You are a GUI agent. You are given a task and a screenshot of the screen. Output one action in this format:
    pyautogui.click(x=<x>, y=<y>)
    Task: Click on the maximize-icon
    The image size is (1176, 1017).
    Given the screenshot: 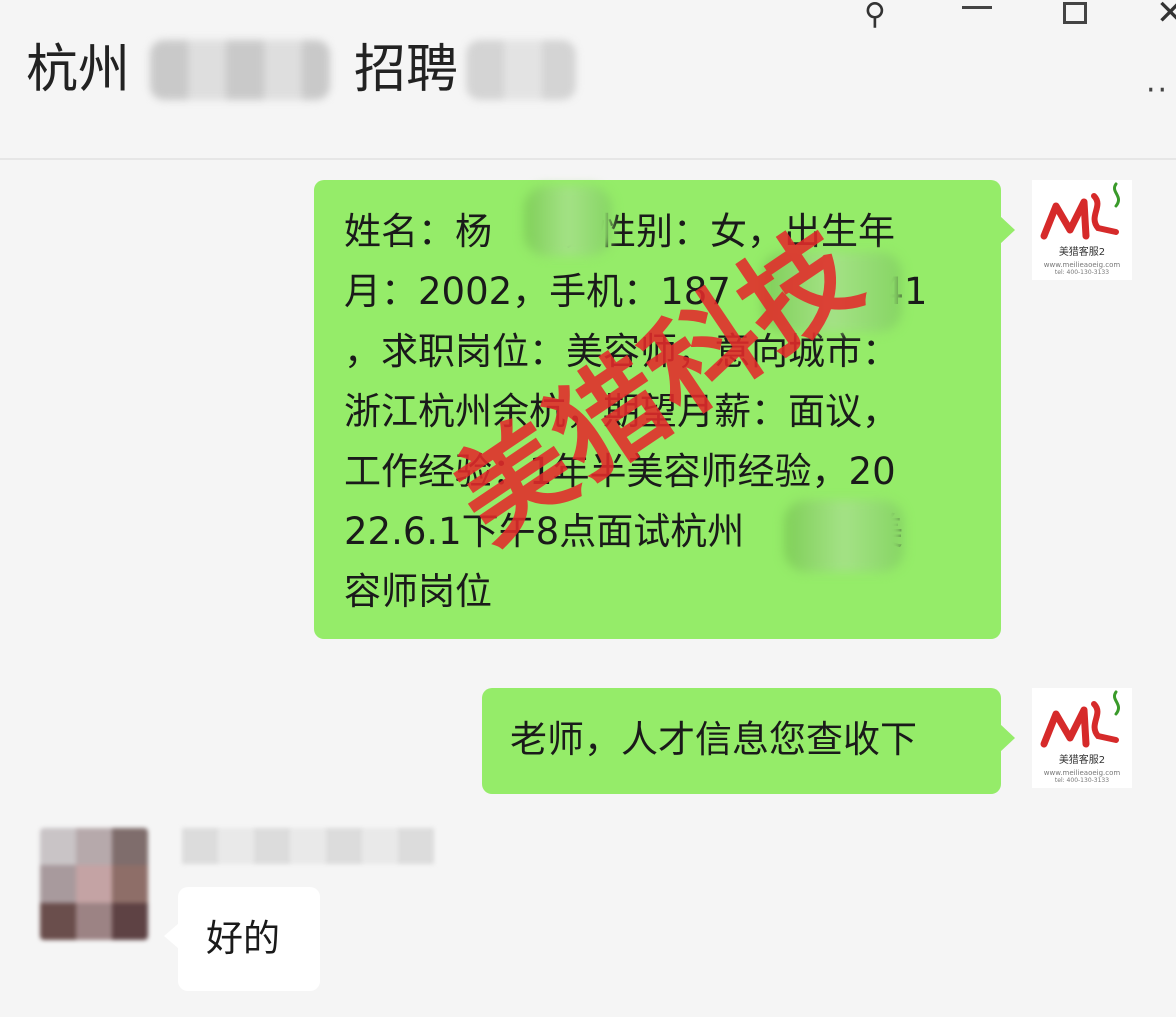 What is the action you would take?
    pyautogui.click(x=1075, y=13)
    